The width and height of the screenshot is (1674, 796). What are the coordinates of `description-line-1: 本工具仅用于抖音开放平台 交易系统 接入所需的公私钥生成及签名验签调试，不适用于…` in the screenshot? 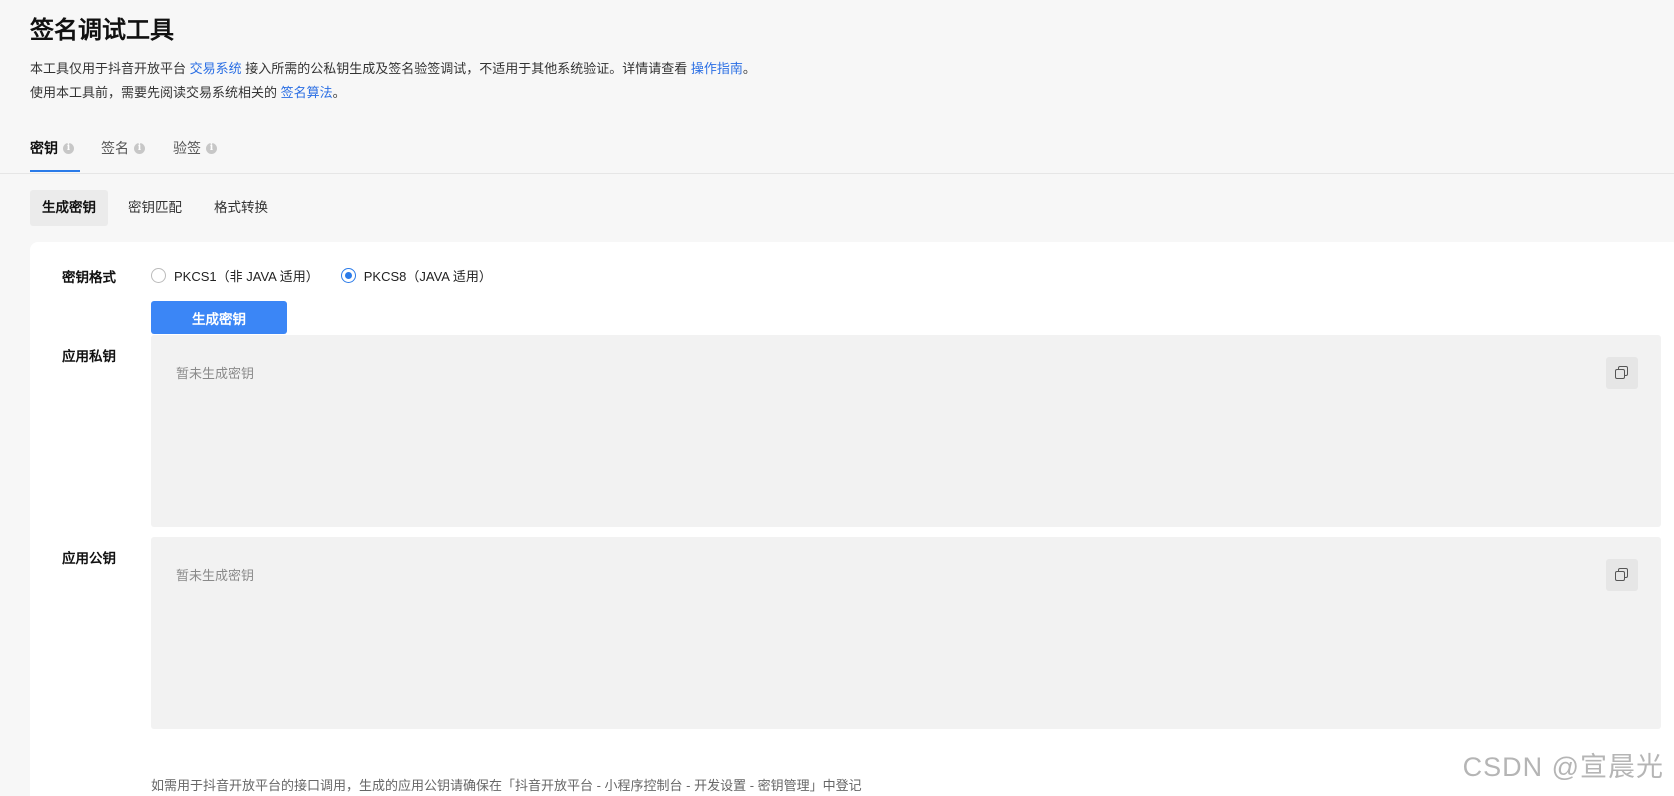 It's located at (393, 67).